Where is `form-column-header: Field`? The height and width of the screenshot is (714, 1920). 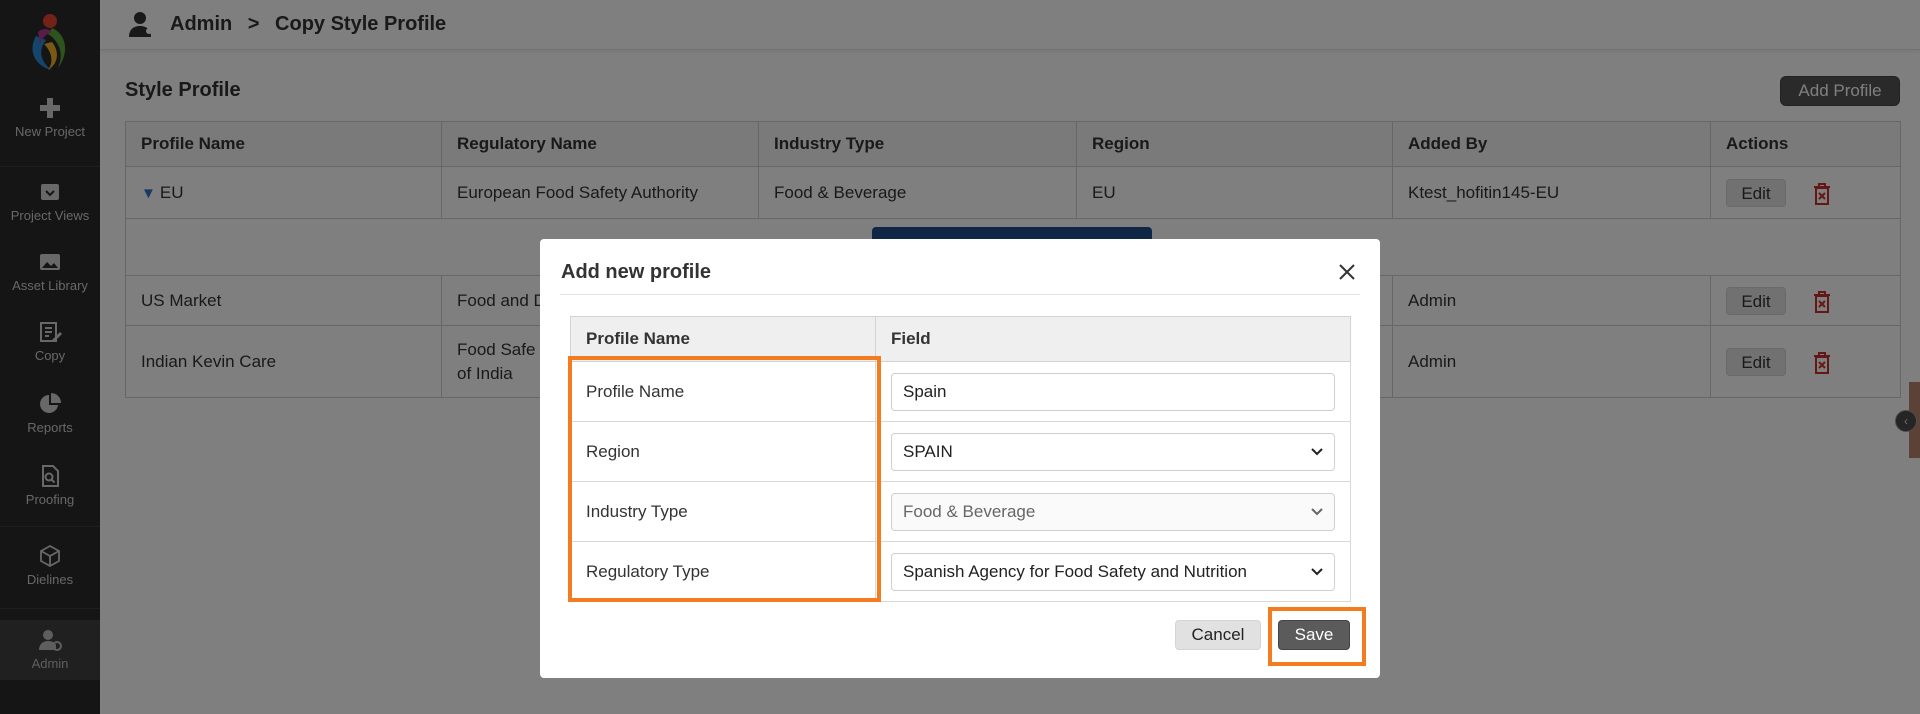 form-column-header: Field is located at coordinates (1113, 339).